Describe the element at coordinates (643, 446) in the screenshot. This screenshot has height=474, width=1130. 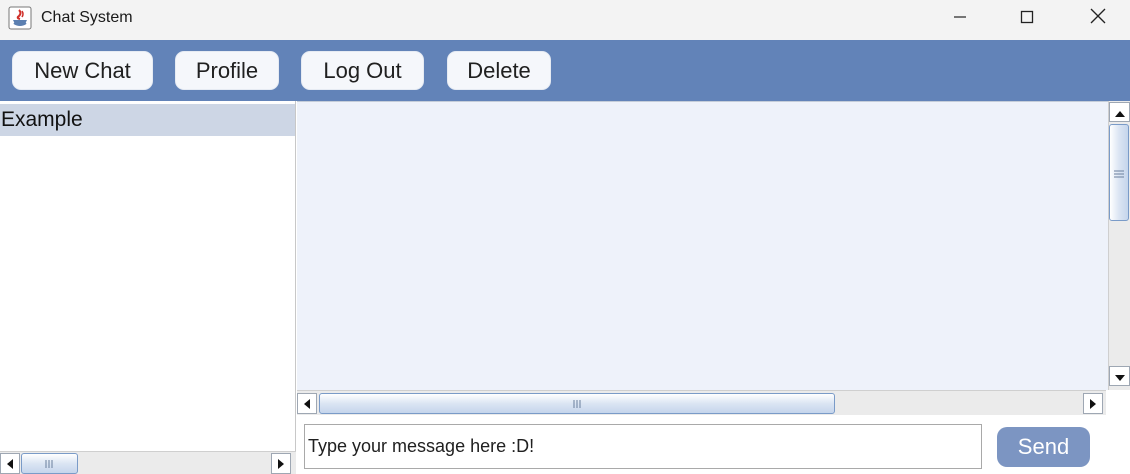
I see `message-input` at that location.